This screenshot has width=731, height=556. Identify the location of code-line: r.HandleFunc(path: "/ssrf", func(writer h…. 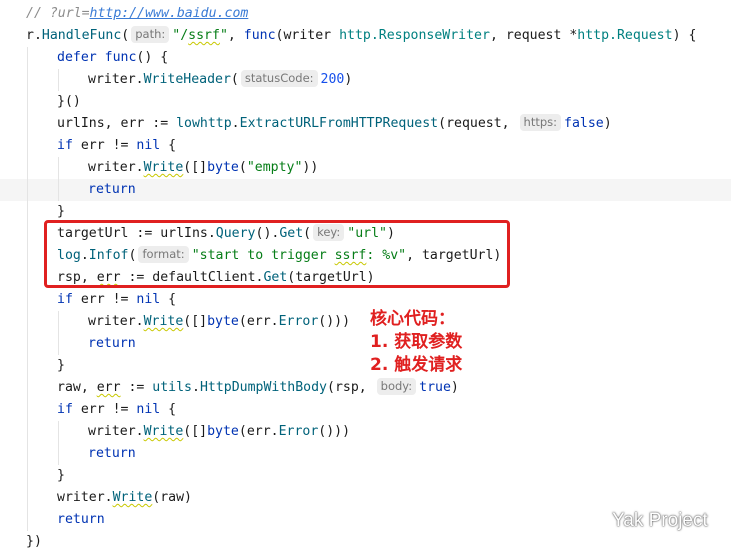
(365, 36).